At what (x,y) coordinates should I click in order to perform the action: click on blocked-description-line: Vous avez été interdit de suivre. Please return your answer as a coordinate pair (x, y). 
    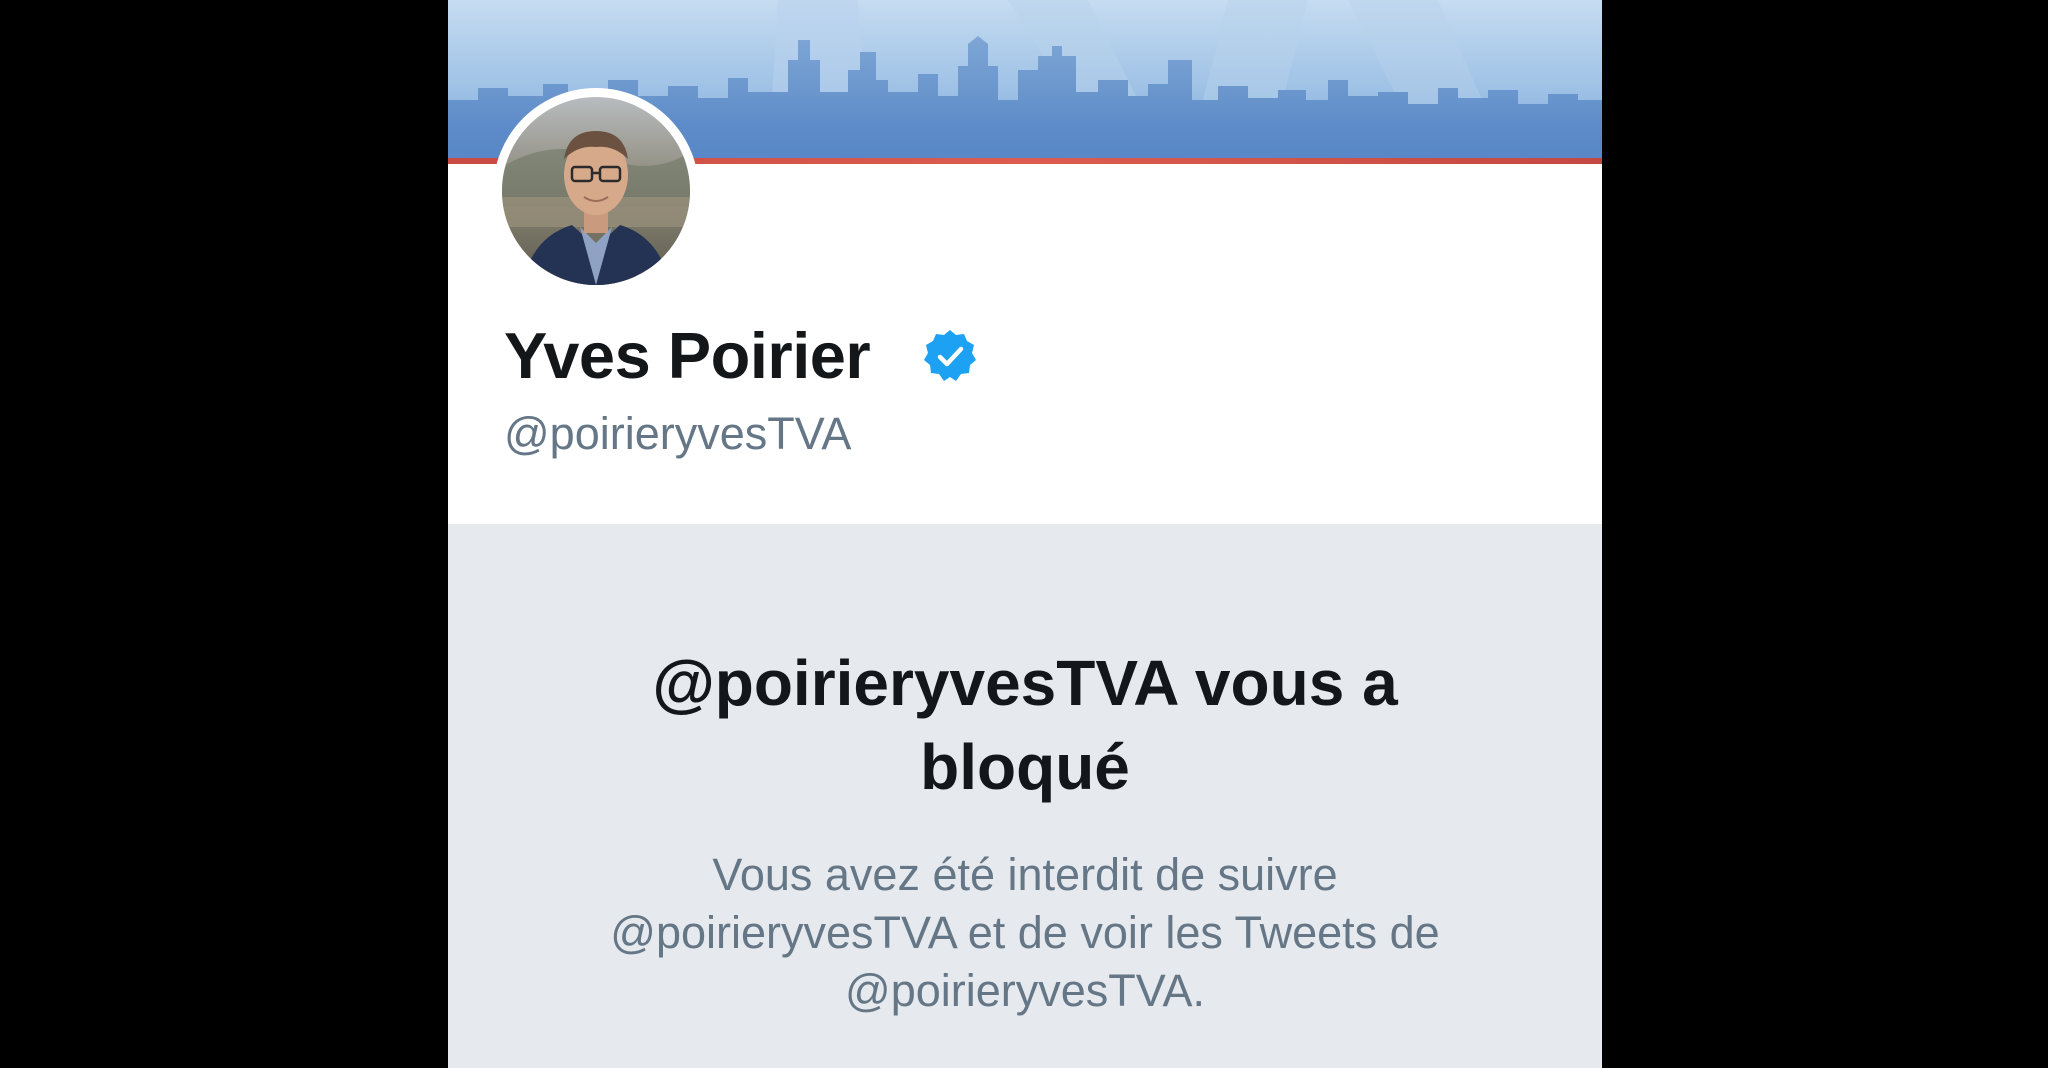
    Looking at the image, I should click on (1025, 874).